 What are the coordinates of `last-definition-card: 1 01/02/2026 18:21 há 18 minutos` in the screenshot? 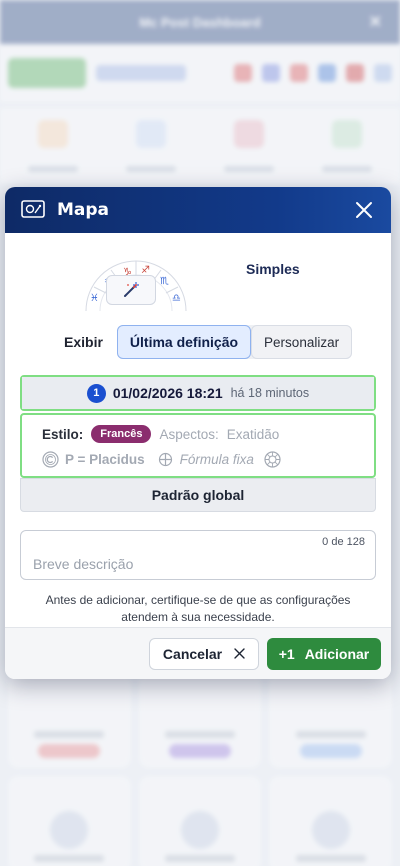 It's located at (198, 393).